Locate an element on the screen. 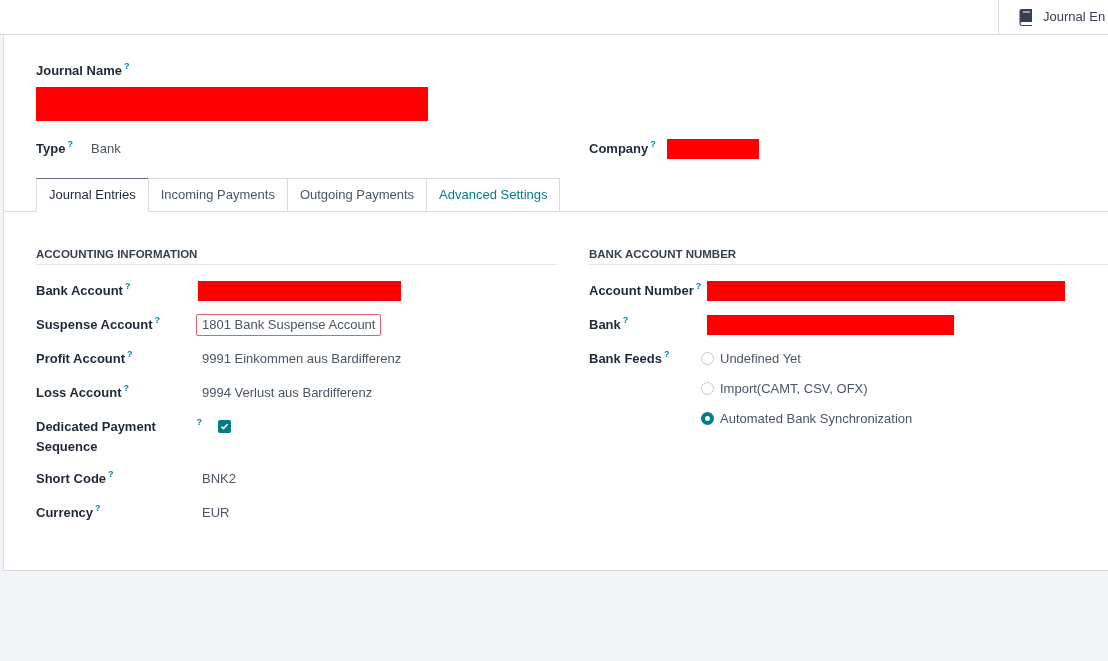 The image size is (1108, 661). field-value: BNK2 is located at coordinates (219, 478).